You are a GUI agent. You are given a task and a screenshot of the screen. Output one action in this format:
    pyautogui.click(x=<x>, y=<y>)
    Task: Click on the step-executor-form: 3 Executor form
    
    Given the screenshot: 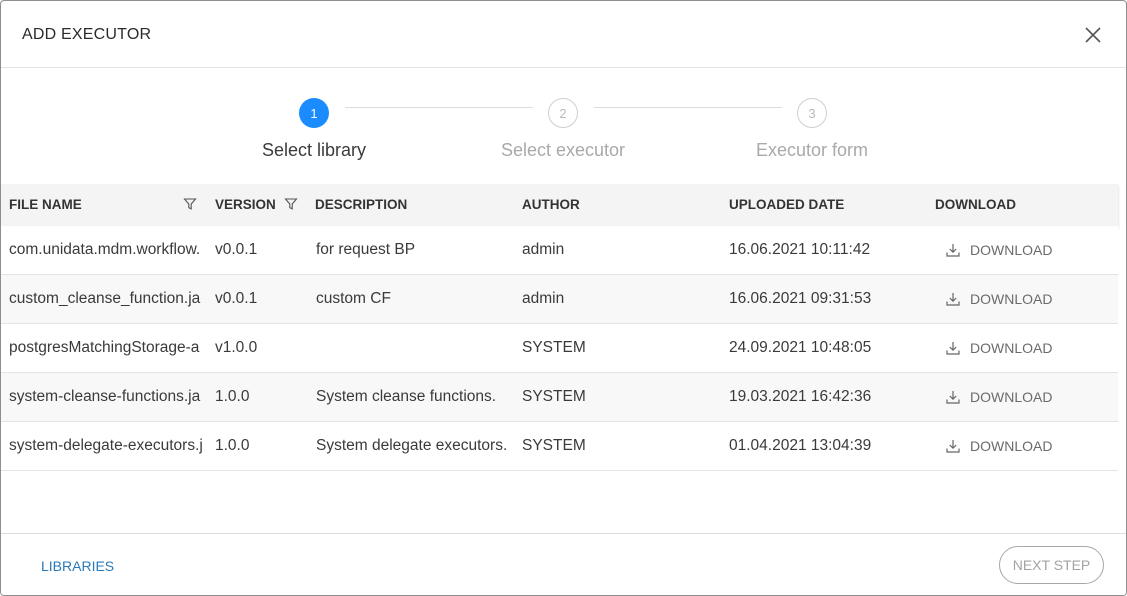 What is the action you would take?
    pyautogui.click(x=812, y=129)
    